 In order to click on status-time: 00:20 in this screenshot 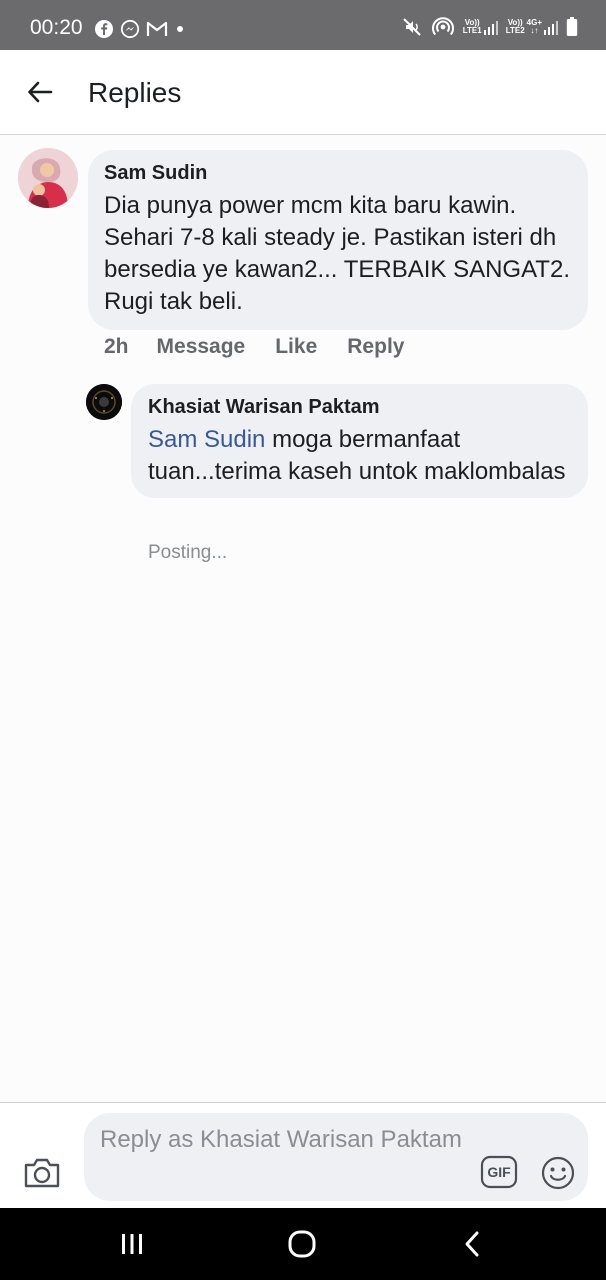, I will do `click(56, 27)`.